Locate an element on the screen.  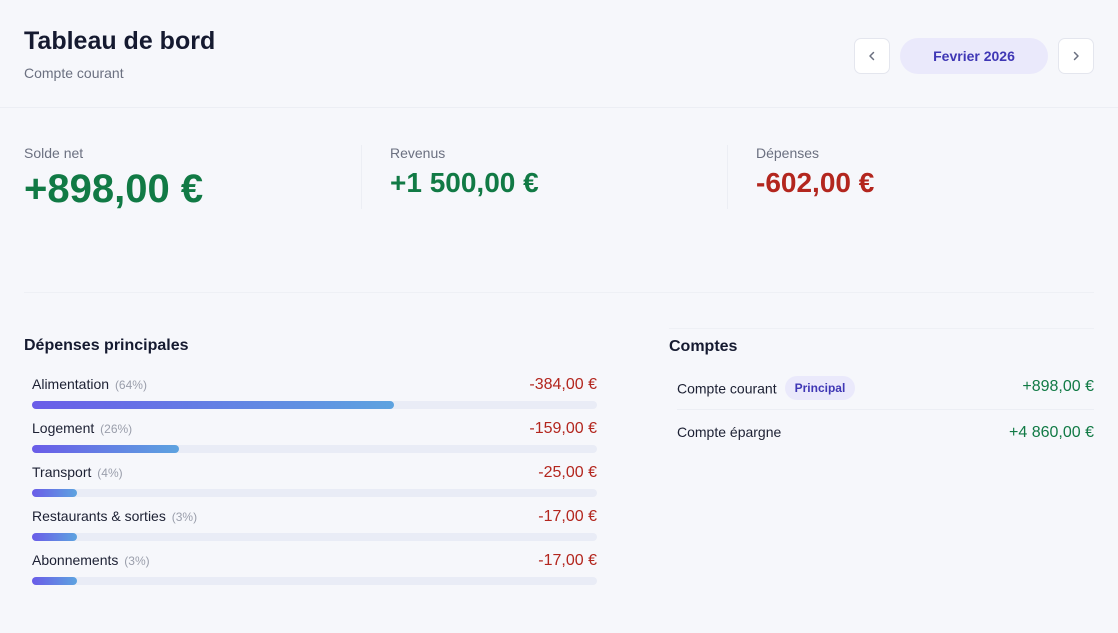
expense-item: Transport (4%) -25,00 € is located at coordinates (314, 486).